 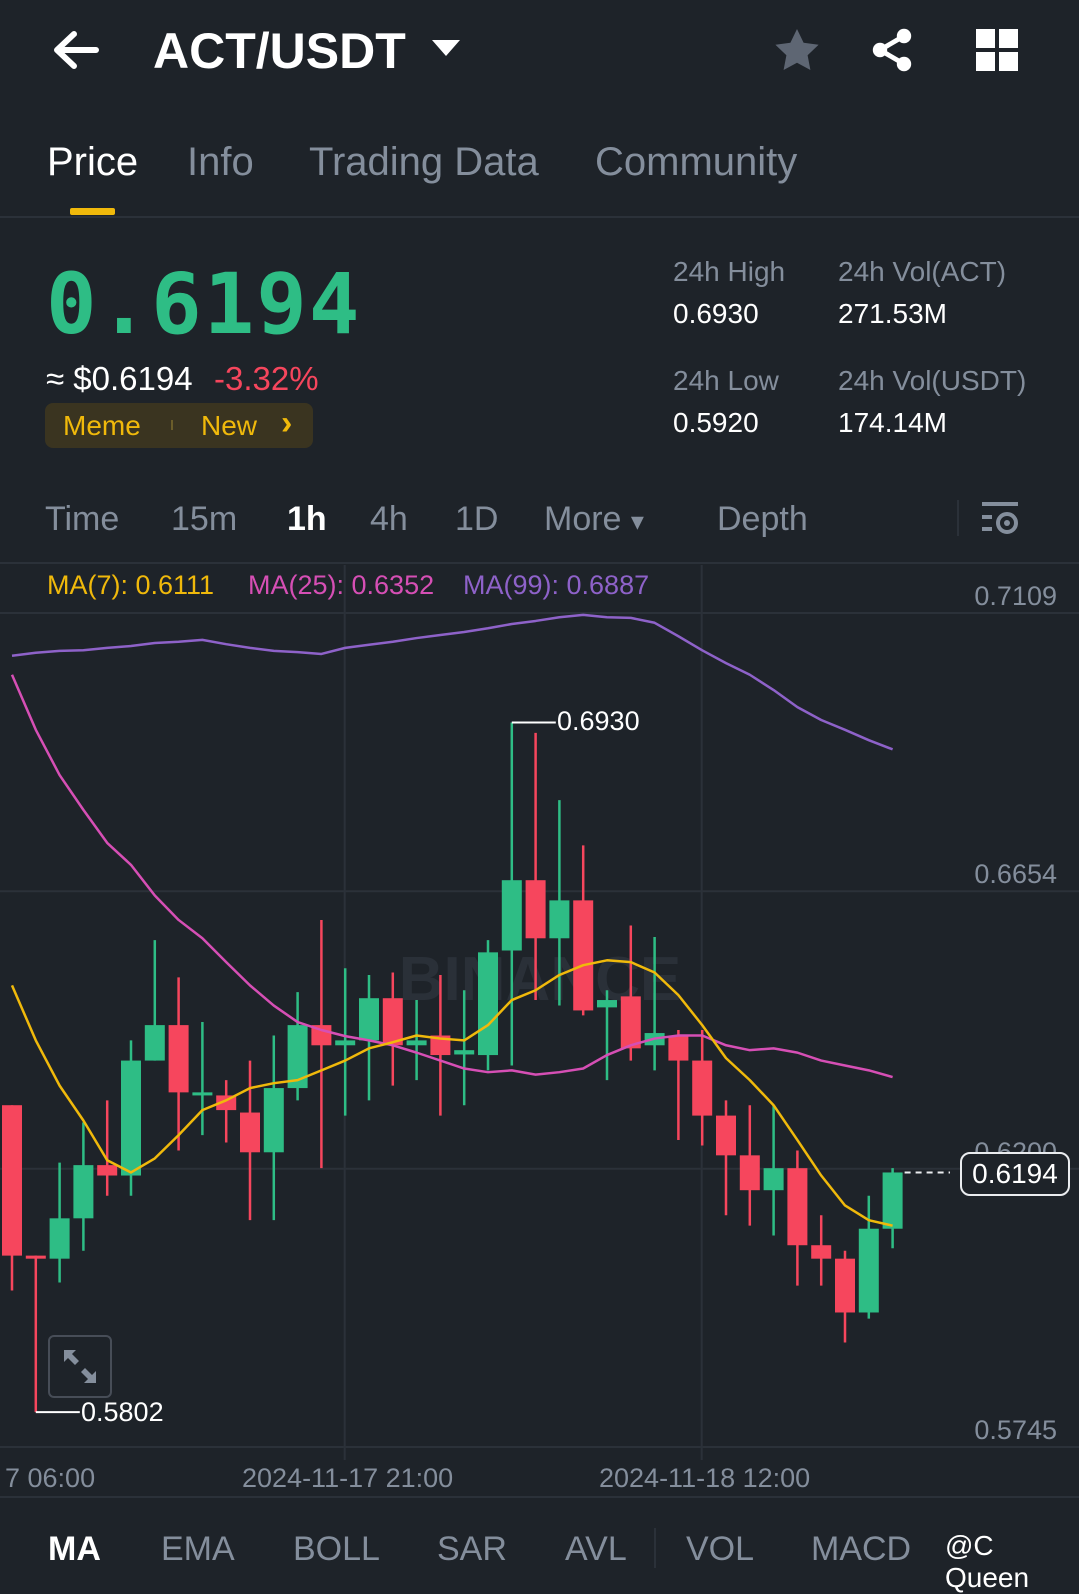 What do you see at coordinates (336, 1549) in the screenshot?
I see `indicator-boll: BOLL` at bounding box center [336, 1549].